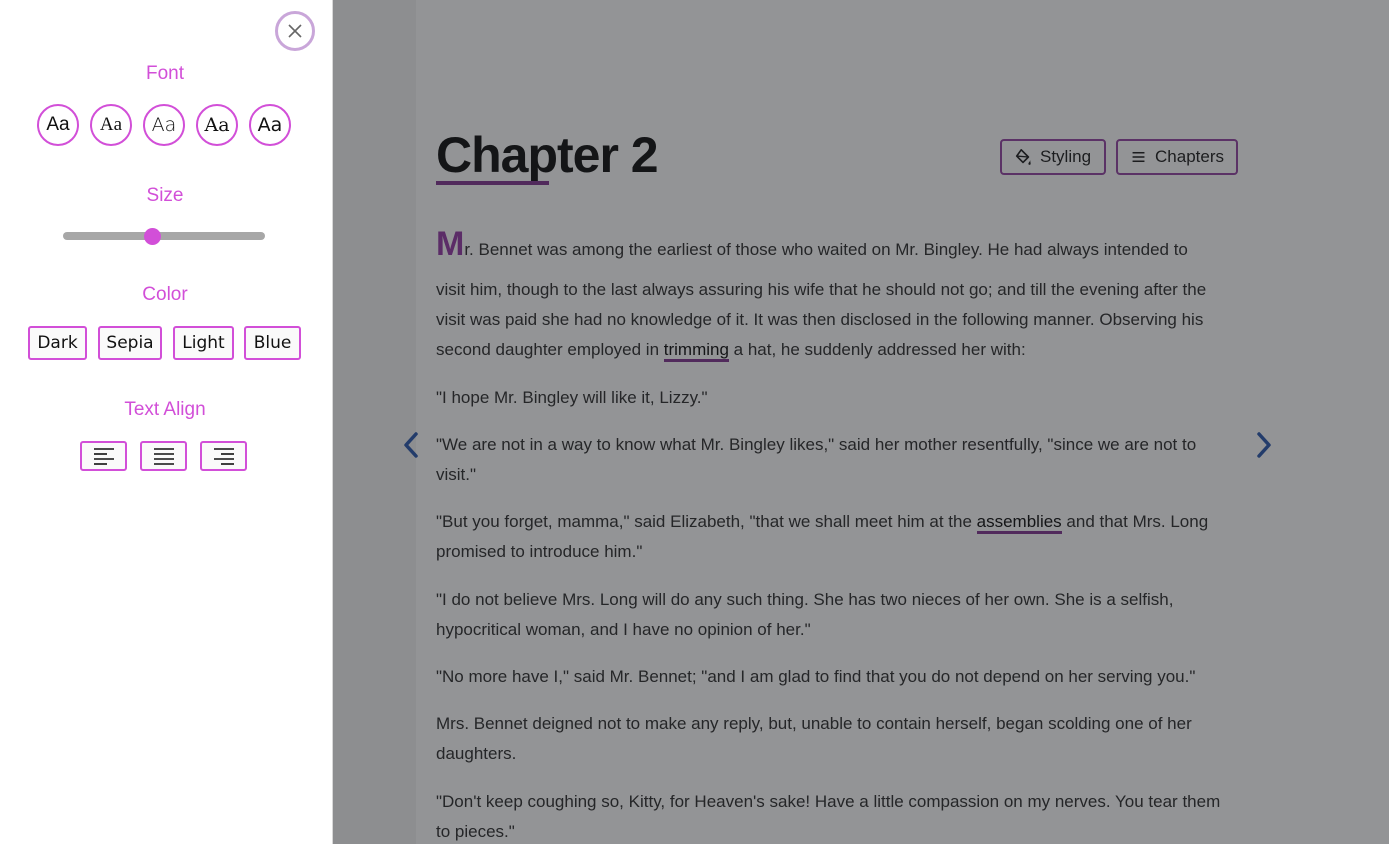 Image resolution: width=1389 pixels, height=844 pixels. I want to click on size-section-label: Size, so click(165, 195).